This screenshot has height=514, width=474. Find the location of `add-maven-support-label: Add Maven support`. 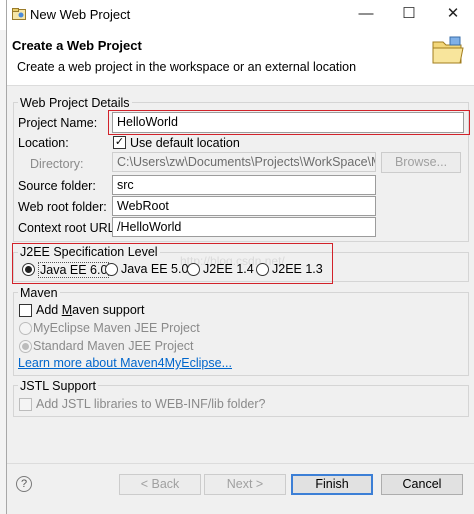

add-maven-support-label: Add Maven support is located at coordinates (90, 310).